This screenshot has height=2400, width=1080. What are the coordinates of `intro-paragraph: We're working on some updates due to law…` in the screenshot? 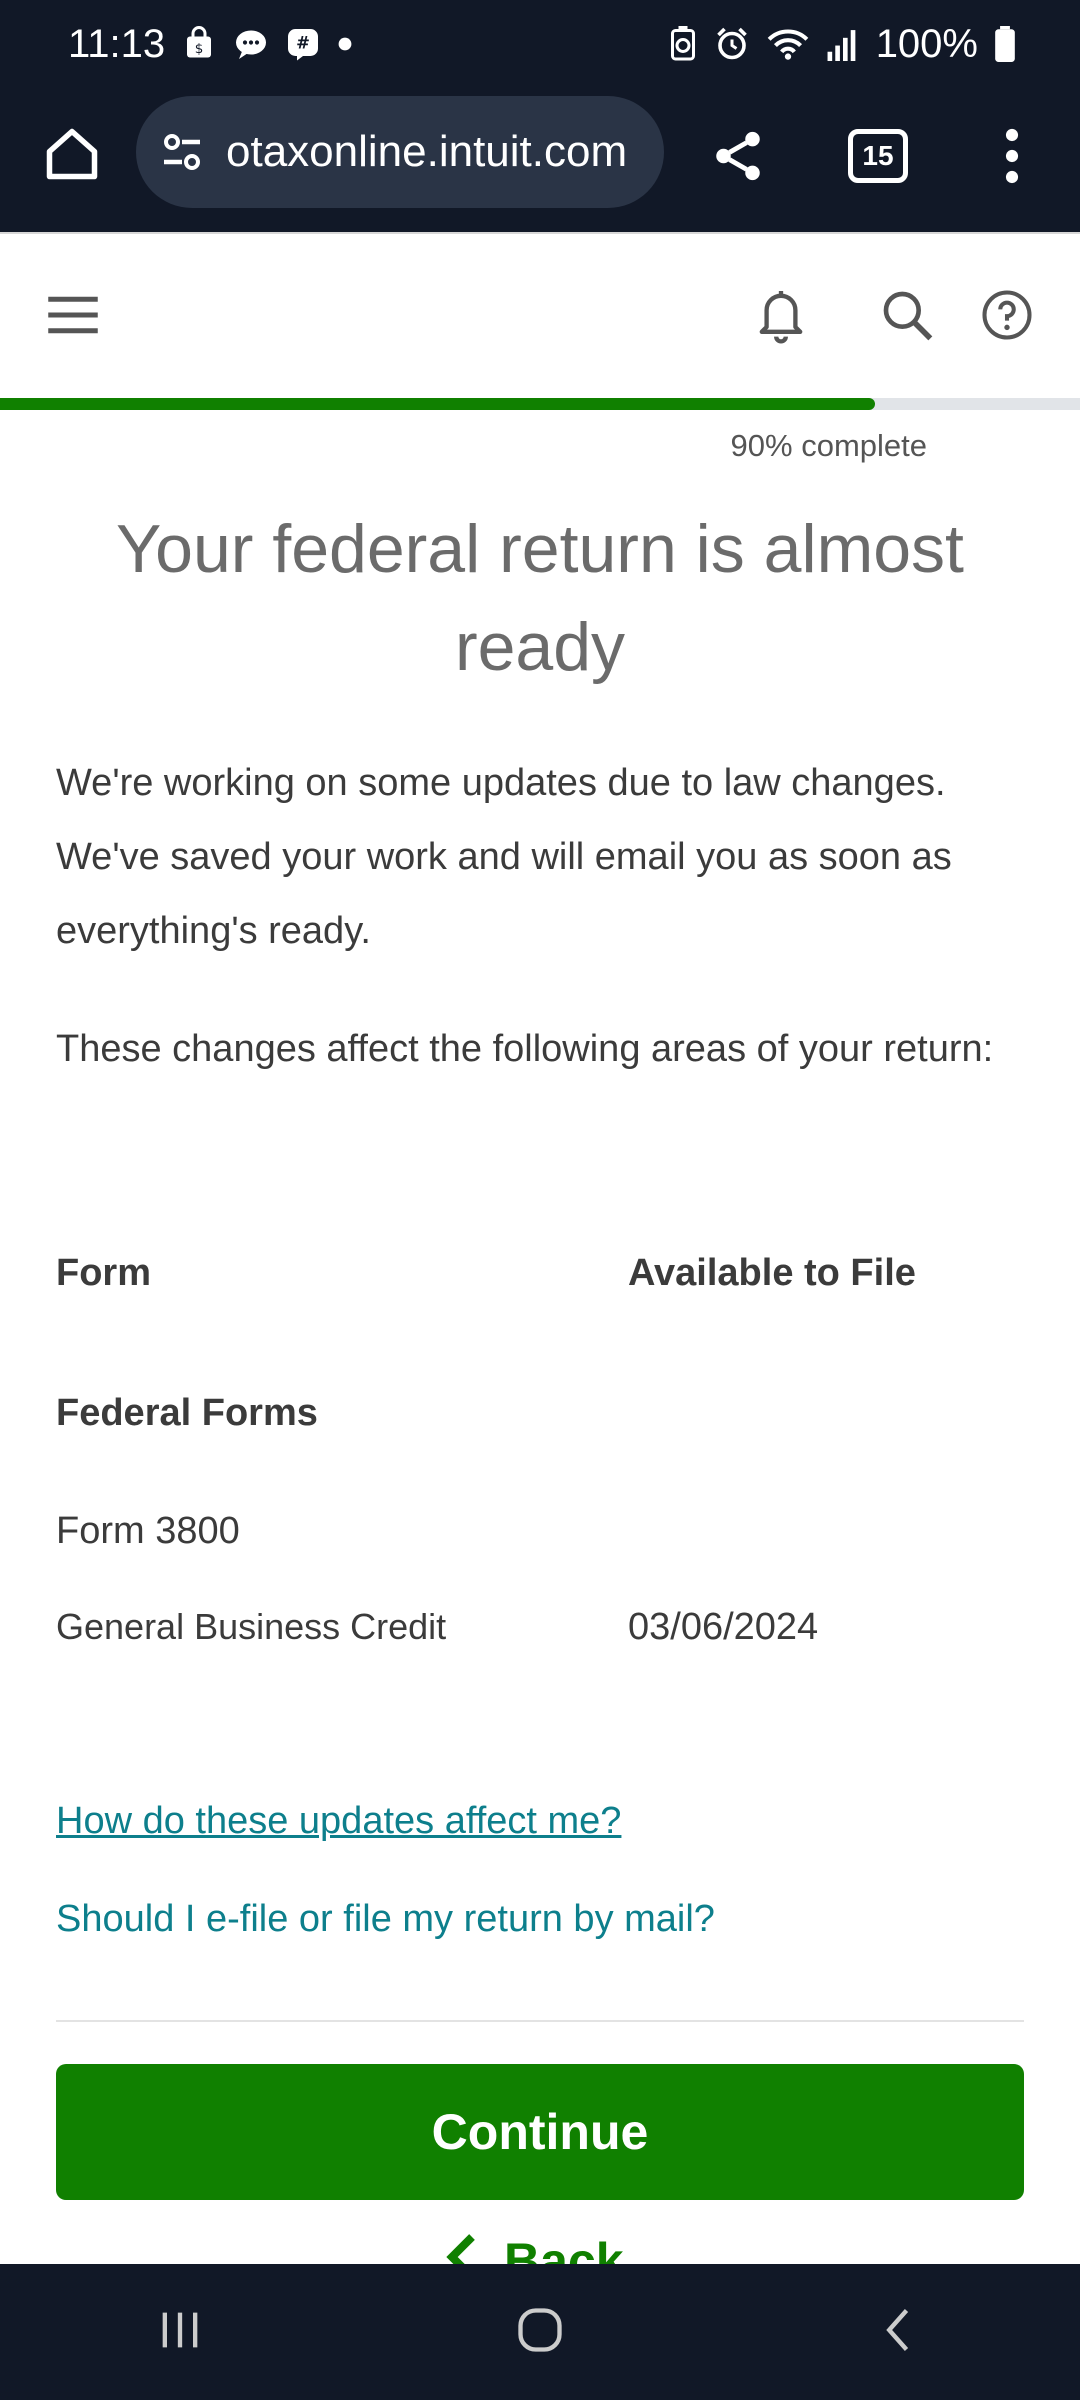 It's located at (504, 857).